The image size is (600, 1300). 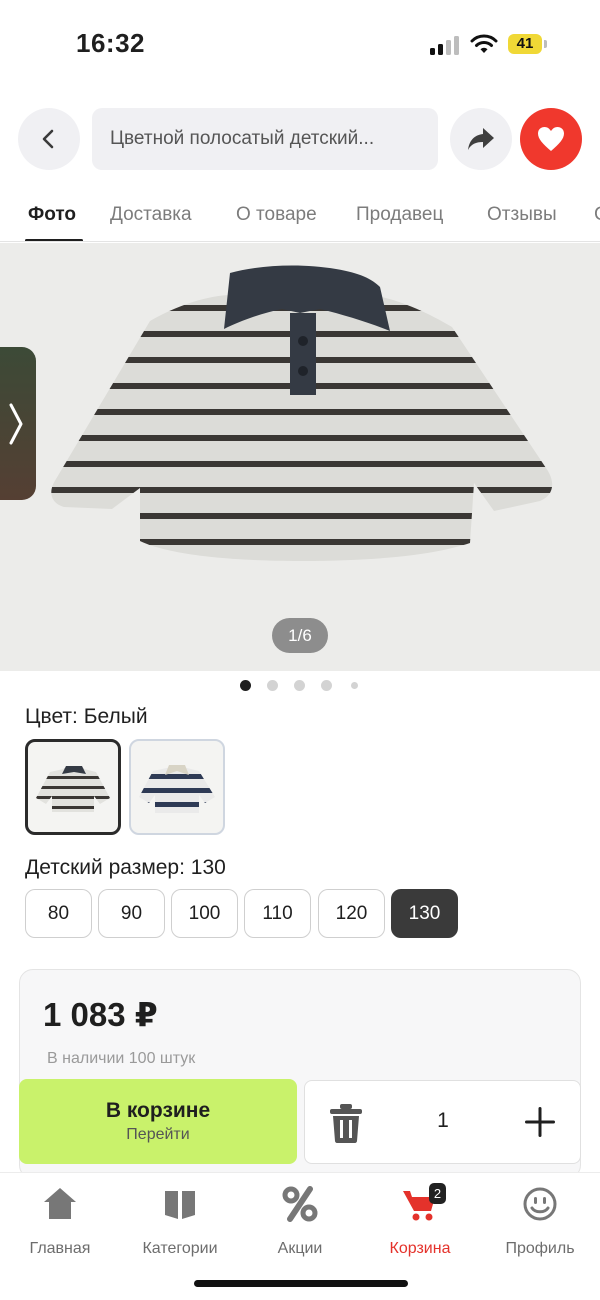 I want to click on status-bar: 16:32 41, so click(x=300, y=45).